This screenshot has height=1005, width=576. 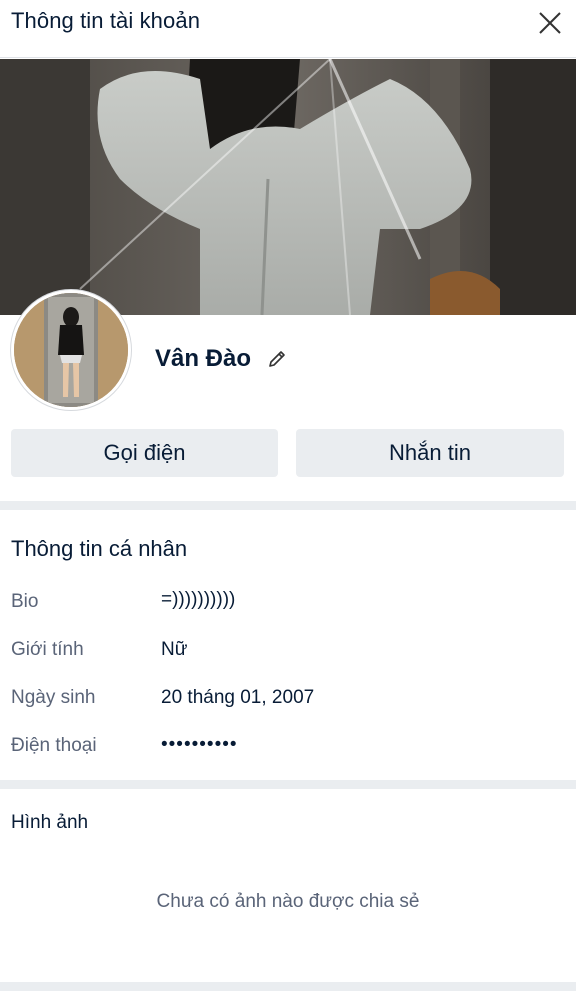 What do you see at coordinates (430, 453) in the screenshot?
I see `message-button: Nhắn tin` at bounding box center [430, 453].